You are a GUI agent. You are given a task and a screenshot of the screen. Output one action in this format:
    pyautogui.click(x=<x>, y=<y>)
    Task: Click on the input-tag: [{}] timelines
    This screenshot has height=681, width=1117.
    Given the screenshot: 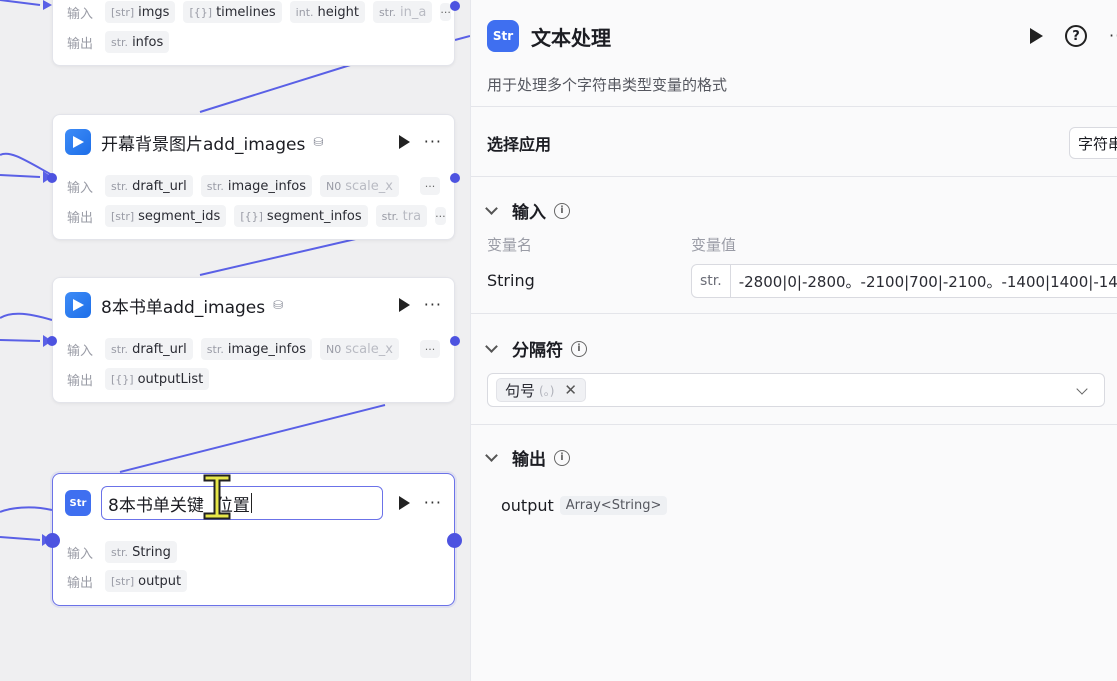 What is the action you would take?
    pyautogui.click(x=232, y=12)
    